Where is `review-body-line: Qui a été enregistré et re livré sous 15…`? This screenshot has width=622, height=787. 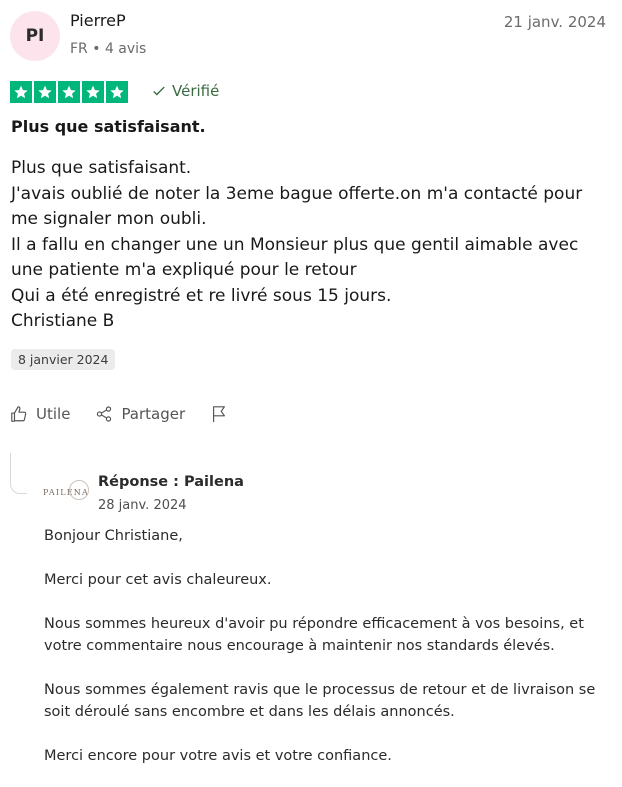
review-body-line: Qui a été enregistré et re livré sous 15… is located at coordinates (201, 295).